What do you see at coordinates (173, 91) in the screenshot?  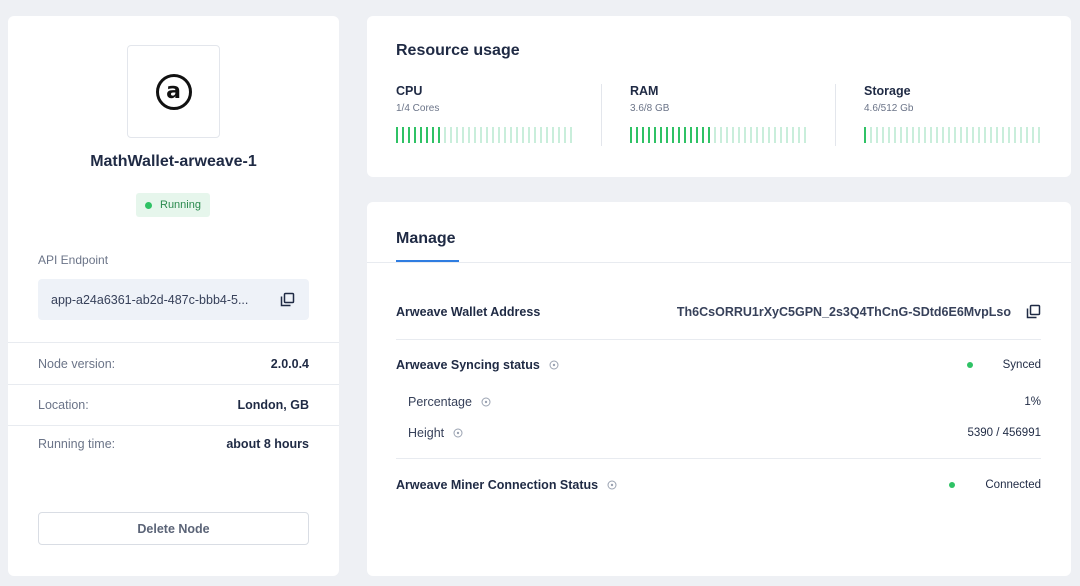 I see `node-logo: a` at bounding box center [173, 91].